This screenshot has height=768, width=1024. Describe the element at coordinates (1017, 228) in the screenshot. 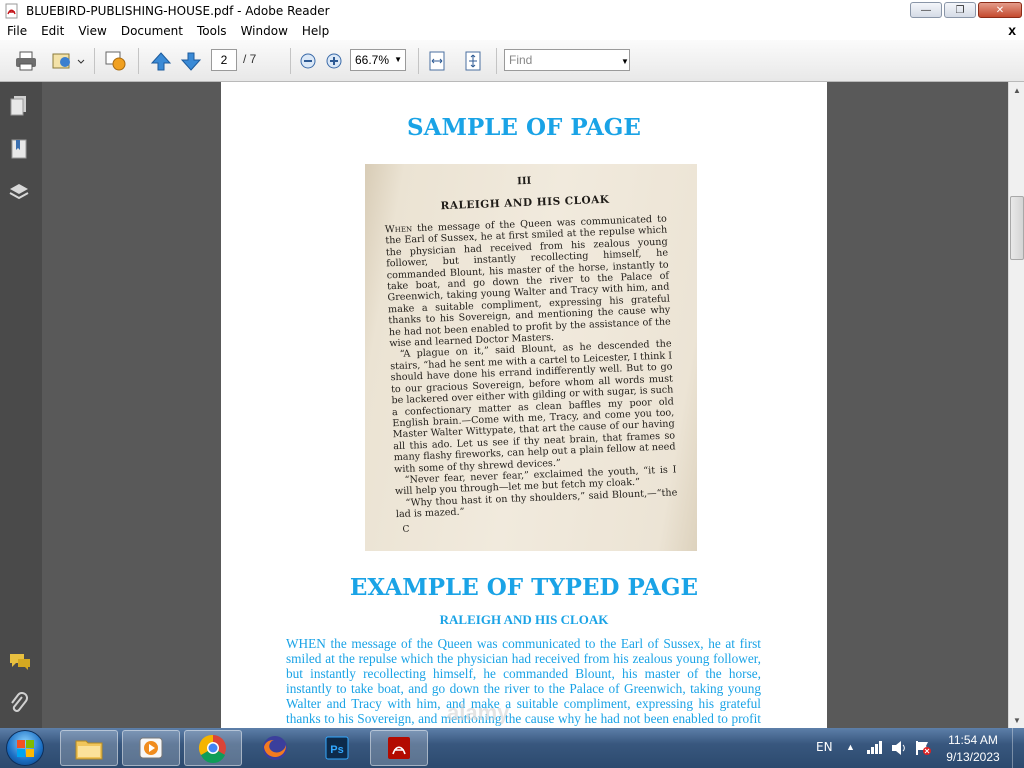

I see `scrollbar-thumb` at that location.